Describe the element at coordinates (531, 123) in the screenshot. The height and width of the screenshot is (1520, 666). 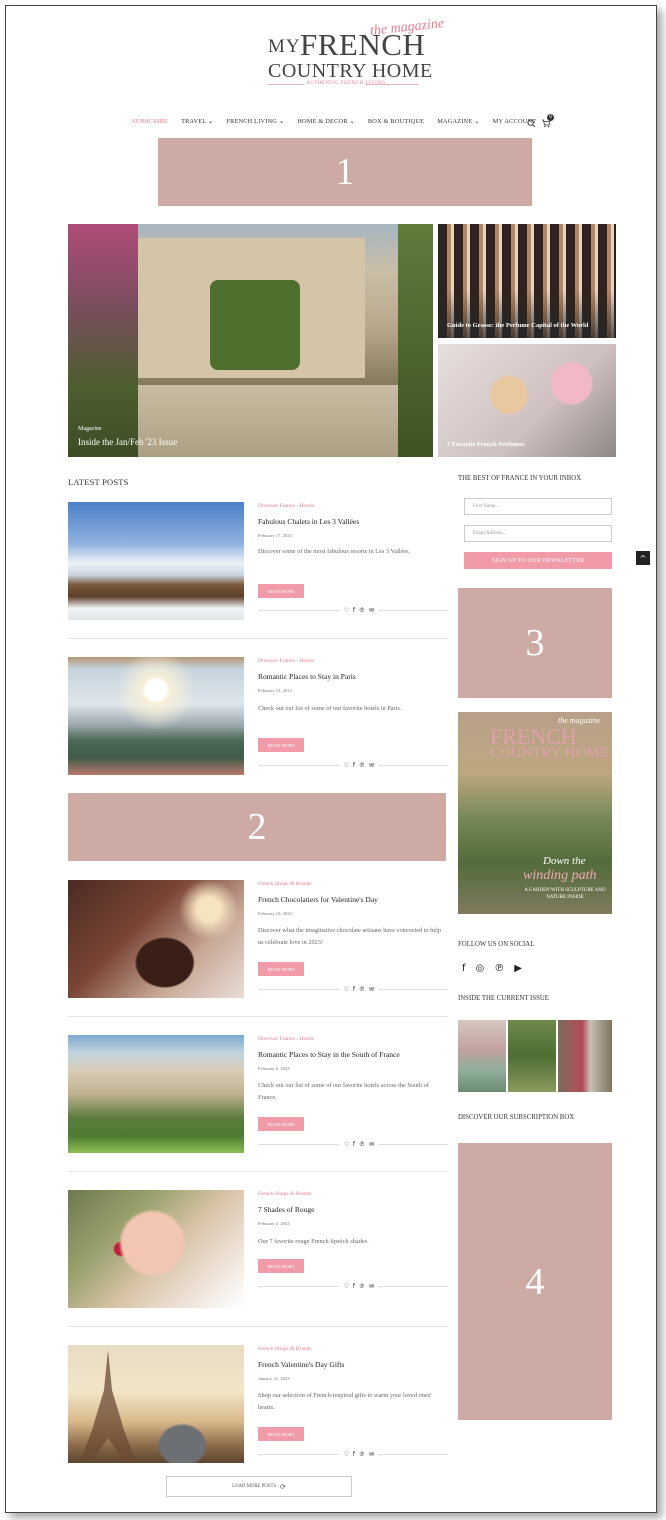
I see `search-icon` at that location.